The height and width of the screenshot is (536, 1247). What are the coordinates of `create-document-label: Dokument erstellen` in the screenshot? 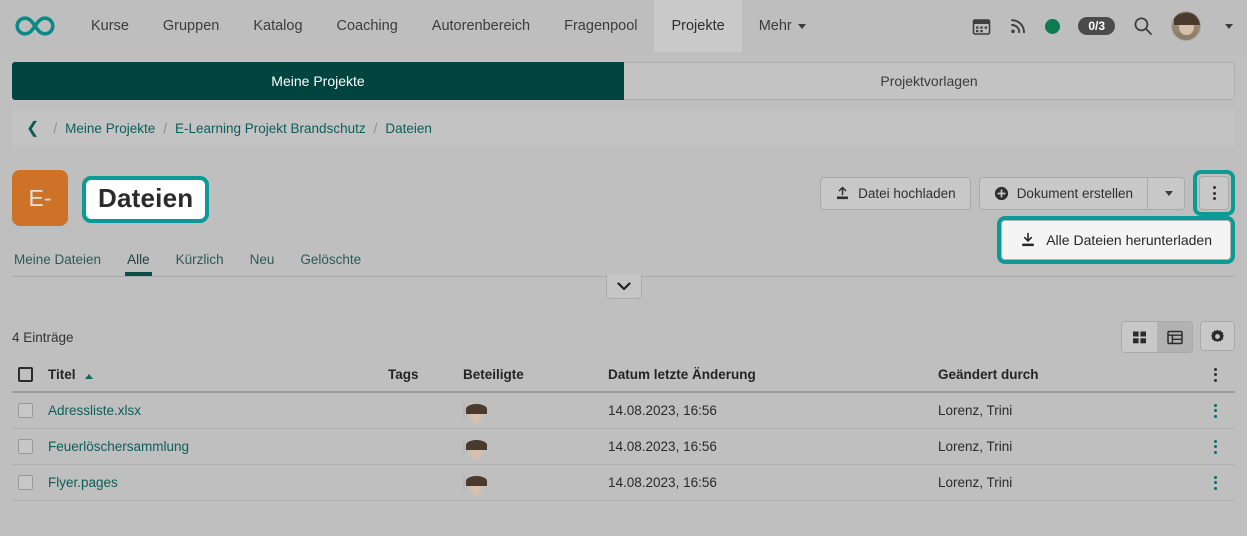 It's located at (1074, 193).